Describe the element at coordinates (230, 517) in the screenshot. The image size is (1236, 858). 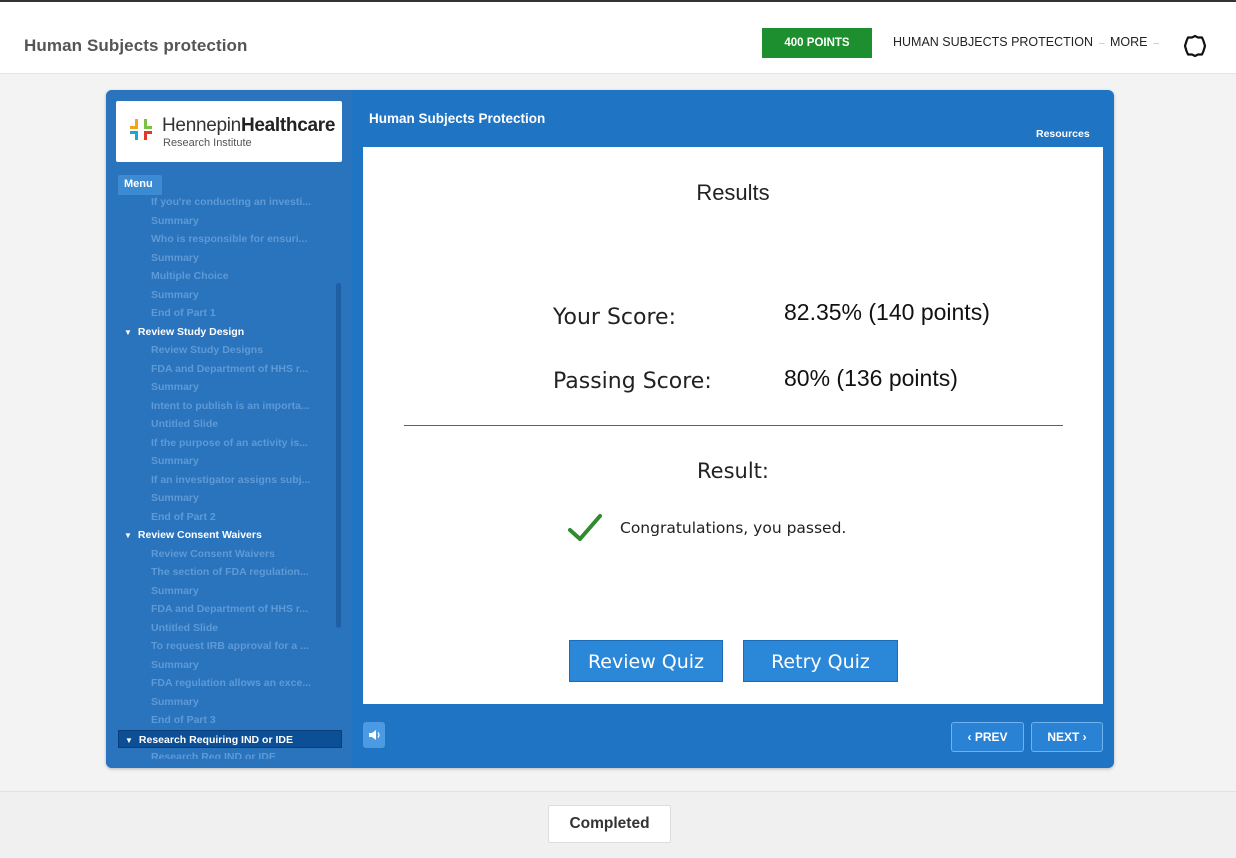
I see `menu-item: End of Part 2` at that location.